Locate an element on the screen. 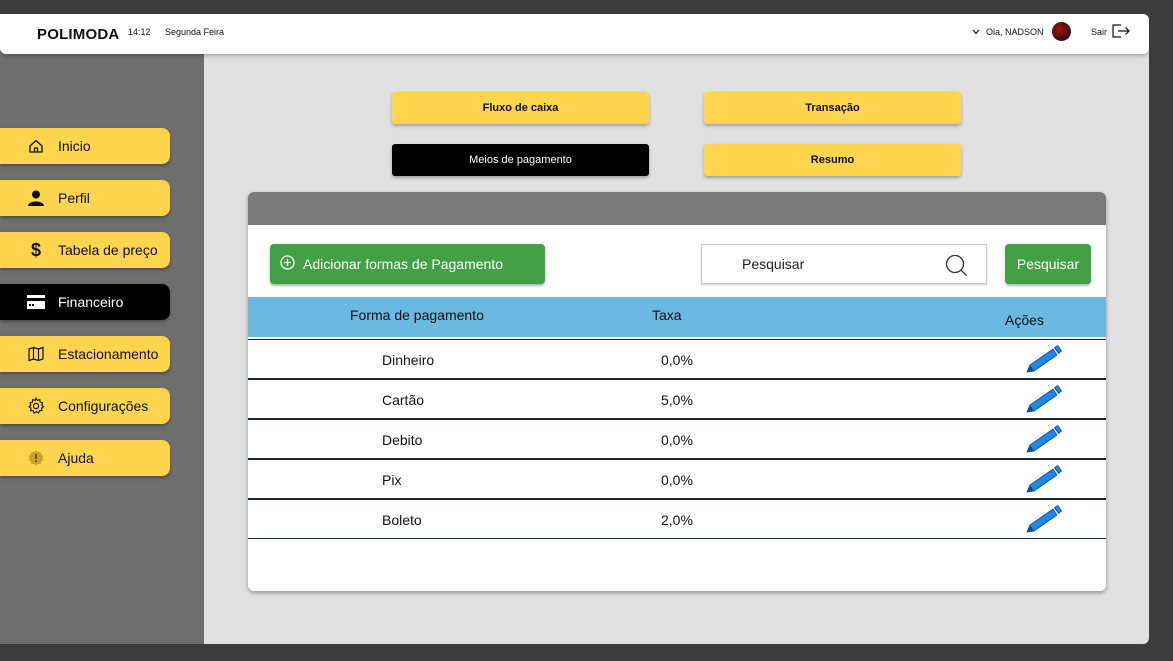 The image size is (1173, 661). gear-icon is located at coordinates (36, 406).